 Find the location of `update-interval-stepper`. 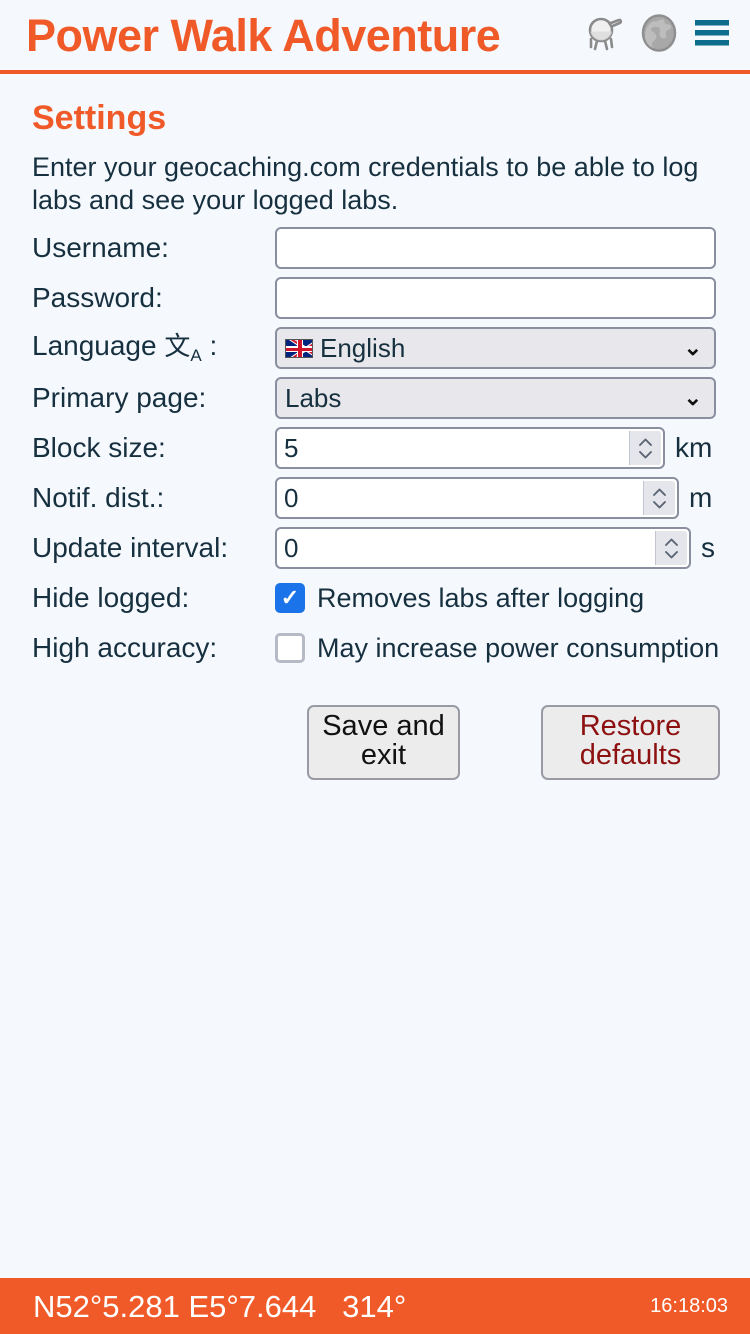

update-interval-stepper is located at coordinates (671, 548).